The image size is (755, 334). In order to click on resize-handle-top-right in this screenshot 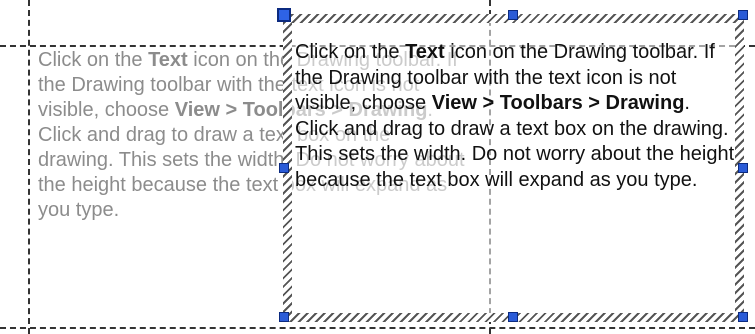, I will do `click(743, 15)`.